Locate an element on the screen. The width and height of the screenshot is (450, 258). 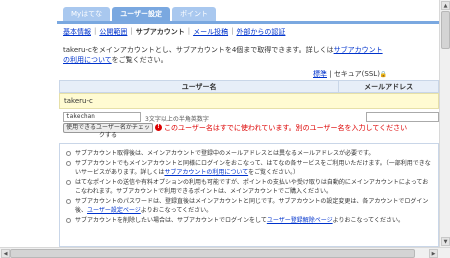
tab-user-settings: ユーザー設定 is located at coordinates (141, 14).